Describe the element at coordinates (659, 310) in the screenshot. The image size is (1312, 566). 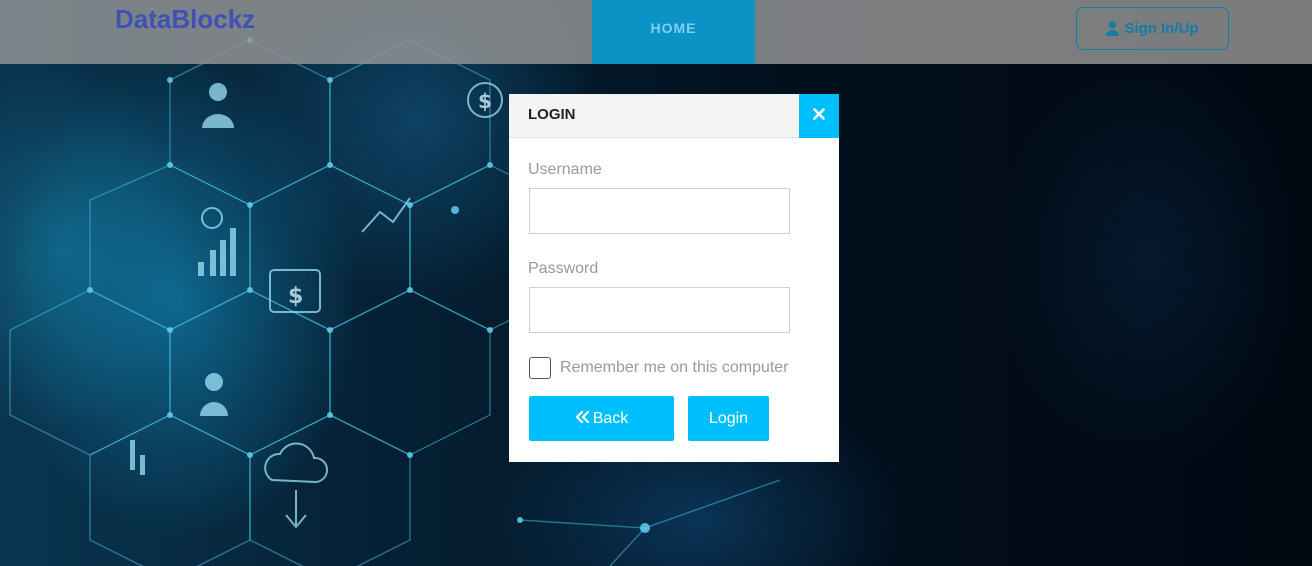
I see `password-input` at that location.